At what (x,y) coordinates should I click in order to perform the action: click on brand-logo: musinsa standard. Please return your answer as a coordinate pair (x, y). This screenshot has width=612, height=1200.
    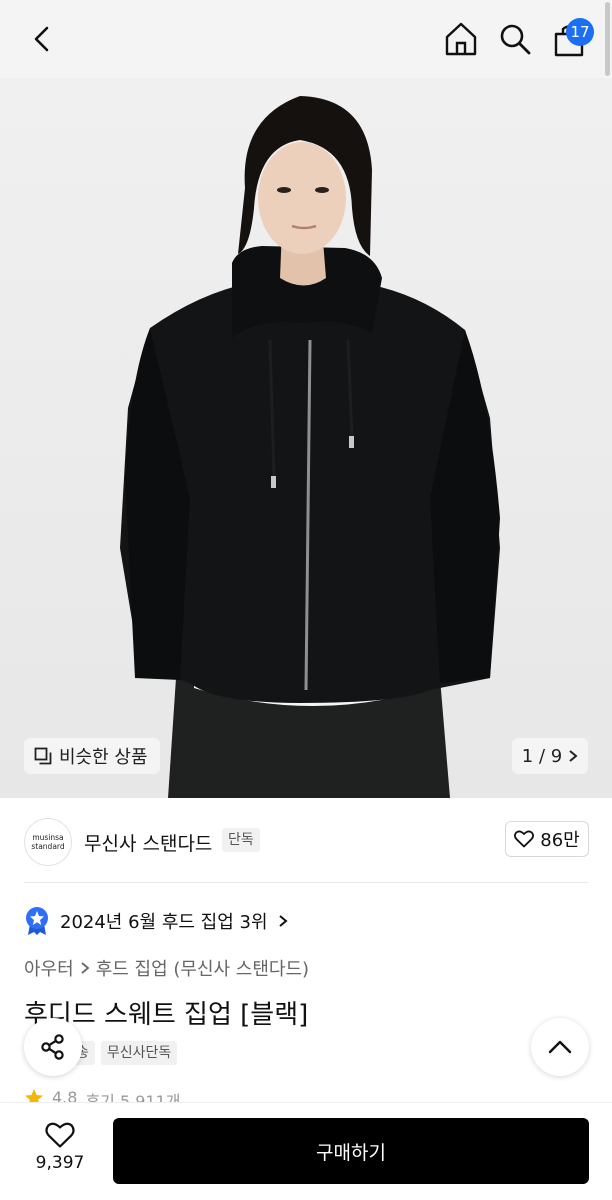
    Looking at the image, I should click on (48, 842).